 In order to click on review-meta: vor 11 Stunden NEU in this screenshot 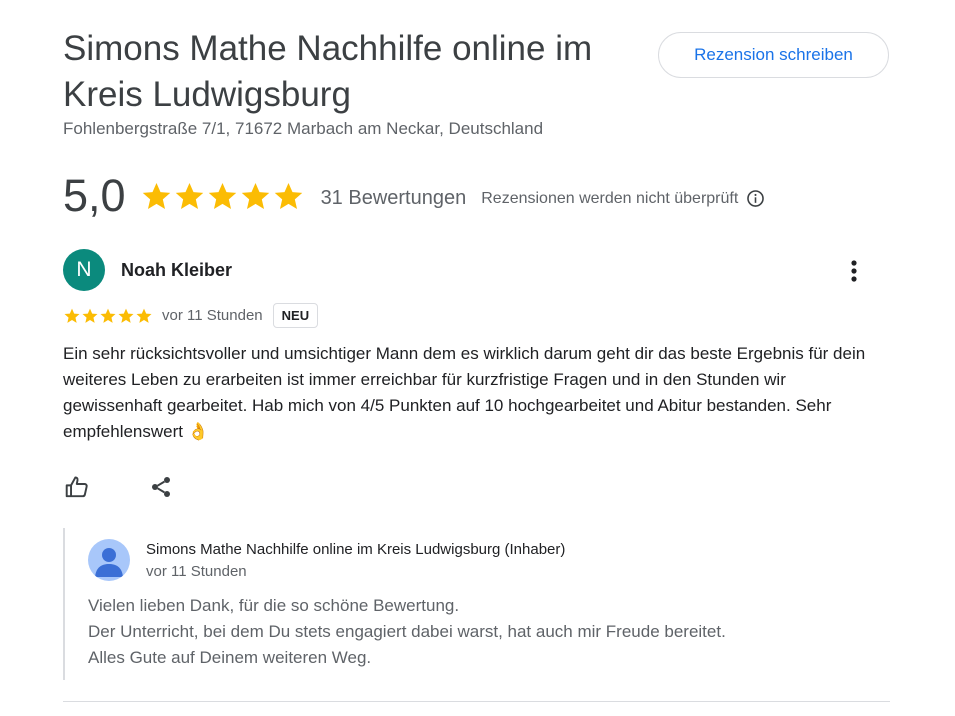, I will do `click(191, 315)`.